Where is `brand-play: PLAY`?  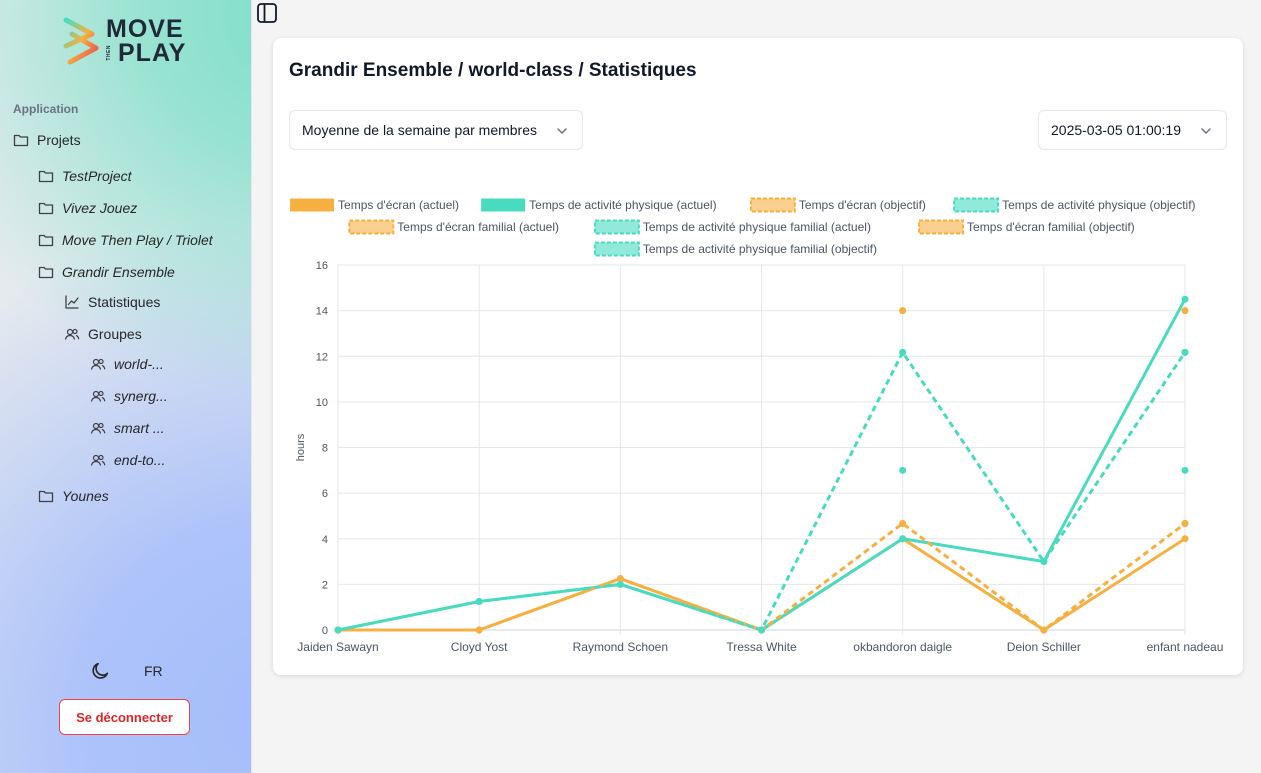
brand-play: PLAY is located at coordinates (152, 53).